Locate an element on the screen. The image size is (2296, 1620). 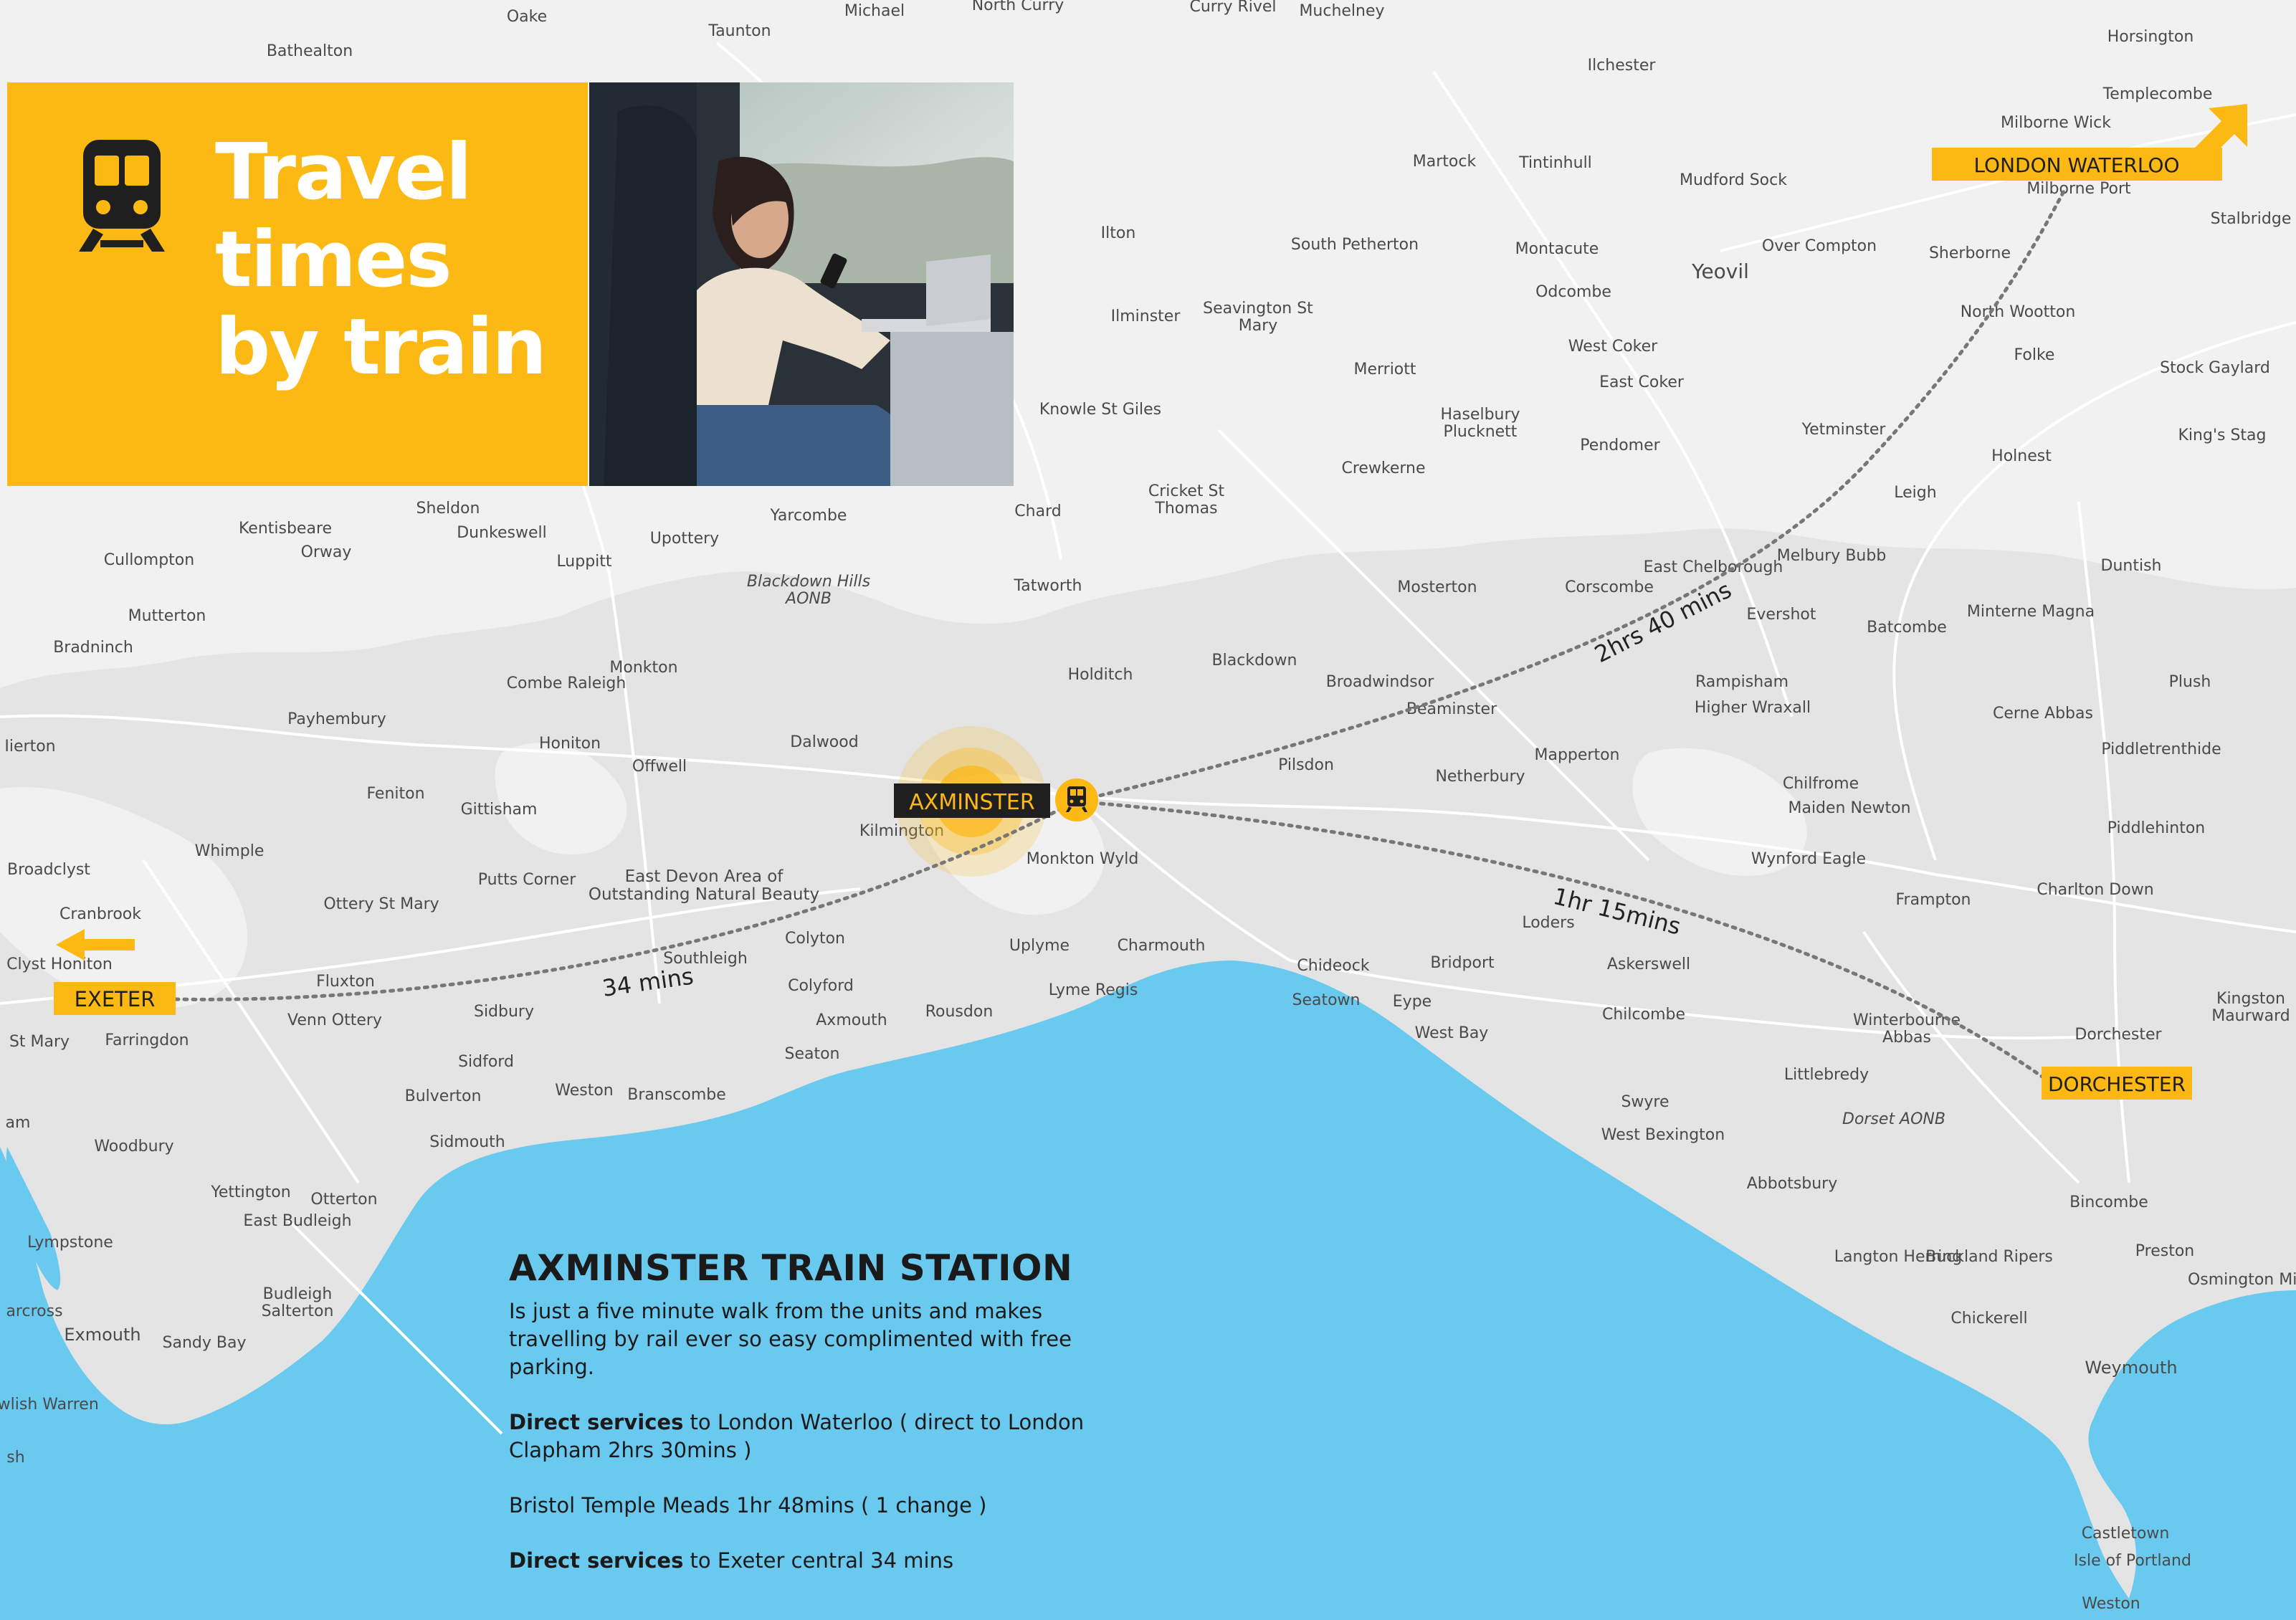
place-label: Evershot is located at coordinates (1781, 615).